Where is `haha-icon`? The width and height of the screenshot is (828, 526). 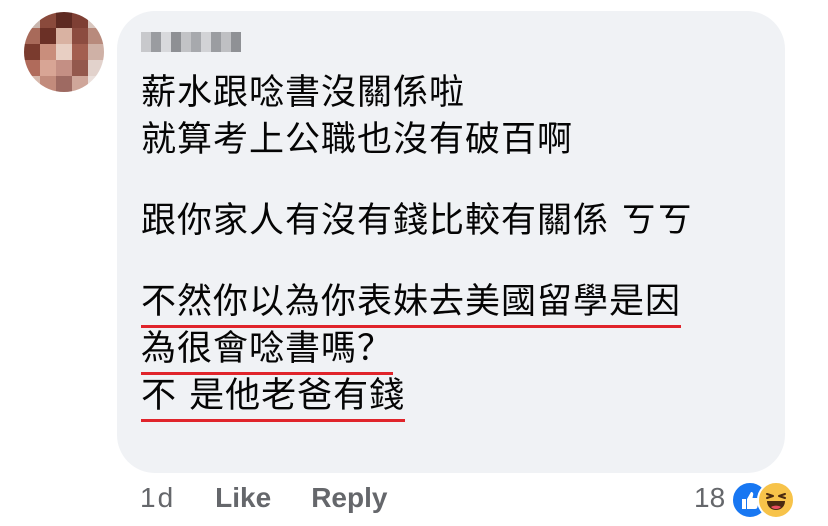 haha-icon is located at coordinates (776, 500).